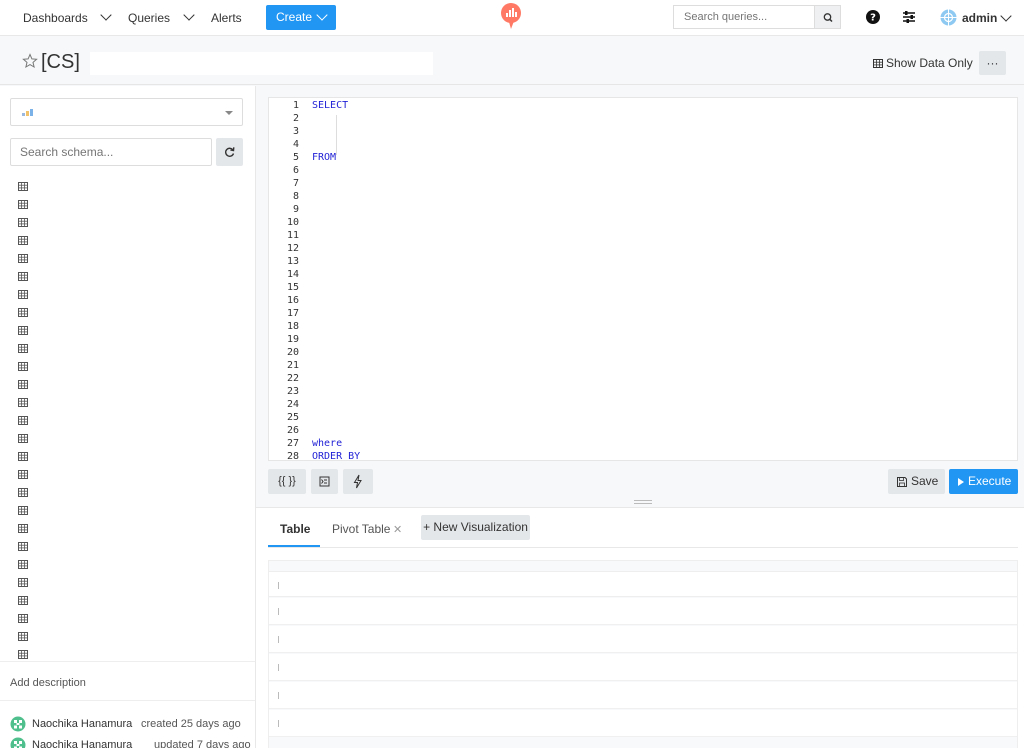 The height and width of the screenshot is (748, 1024). I want to click on create-button: Create, so click(301, 17).